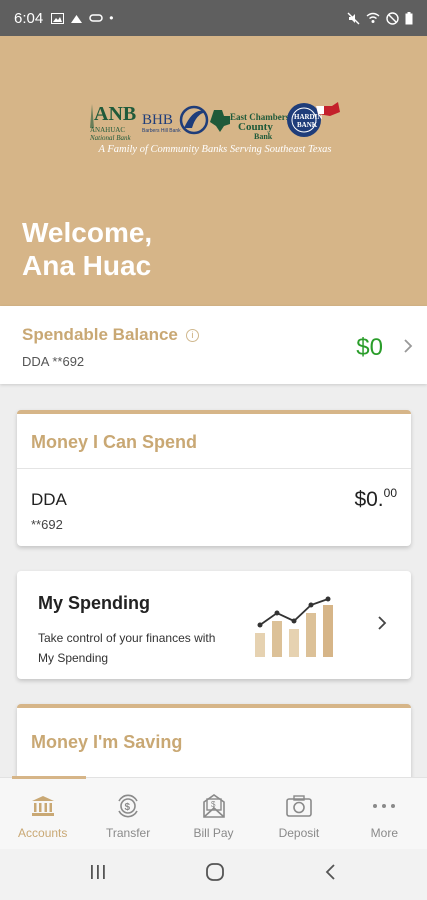 The height and width of the screenshot is (900, 427). What do you see at coordinates (96, 18) in the screenshot?
I see `link-icon` at bounding box center [96, 18].